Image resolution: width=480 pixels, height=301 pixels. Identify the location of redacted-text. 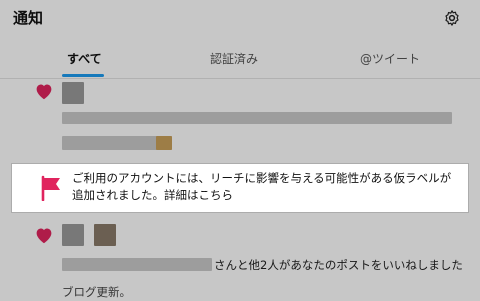
(257, 118).